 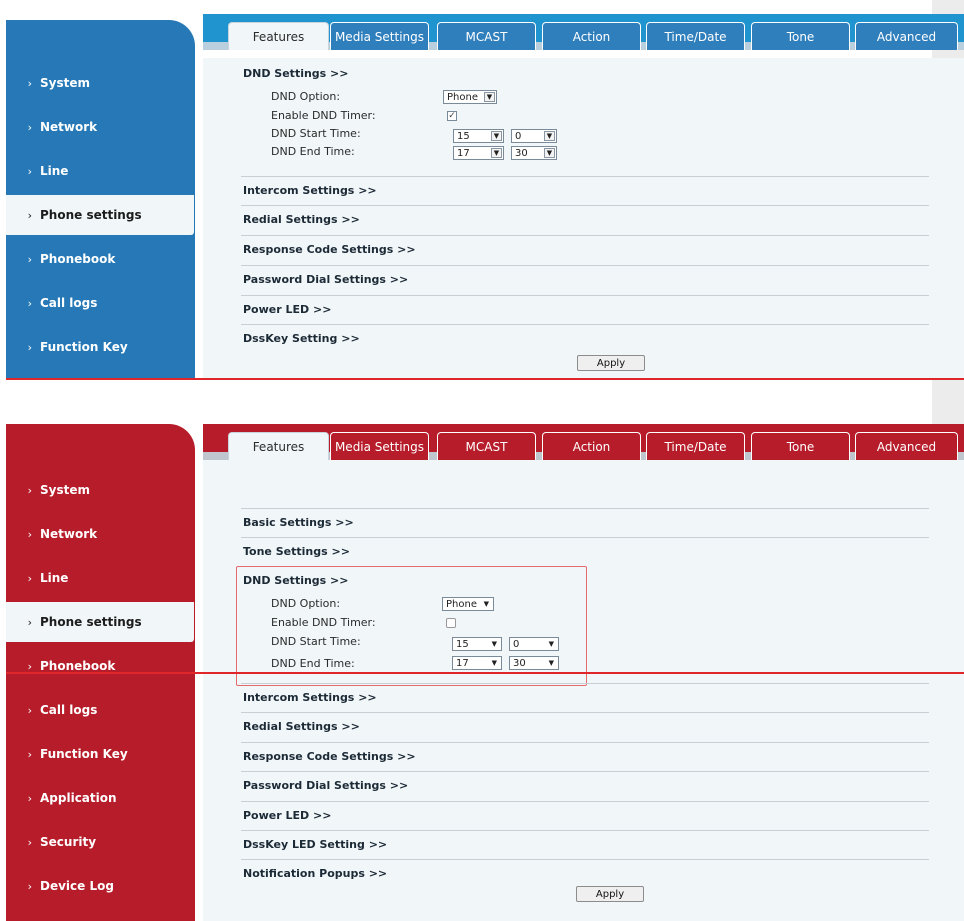 What do you see at coordinates (518, 136) in the screenshot?
I see `dnd-start-min-value: 0` at bounding box center [518, 136].